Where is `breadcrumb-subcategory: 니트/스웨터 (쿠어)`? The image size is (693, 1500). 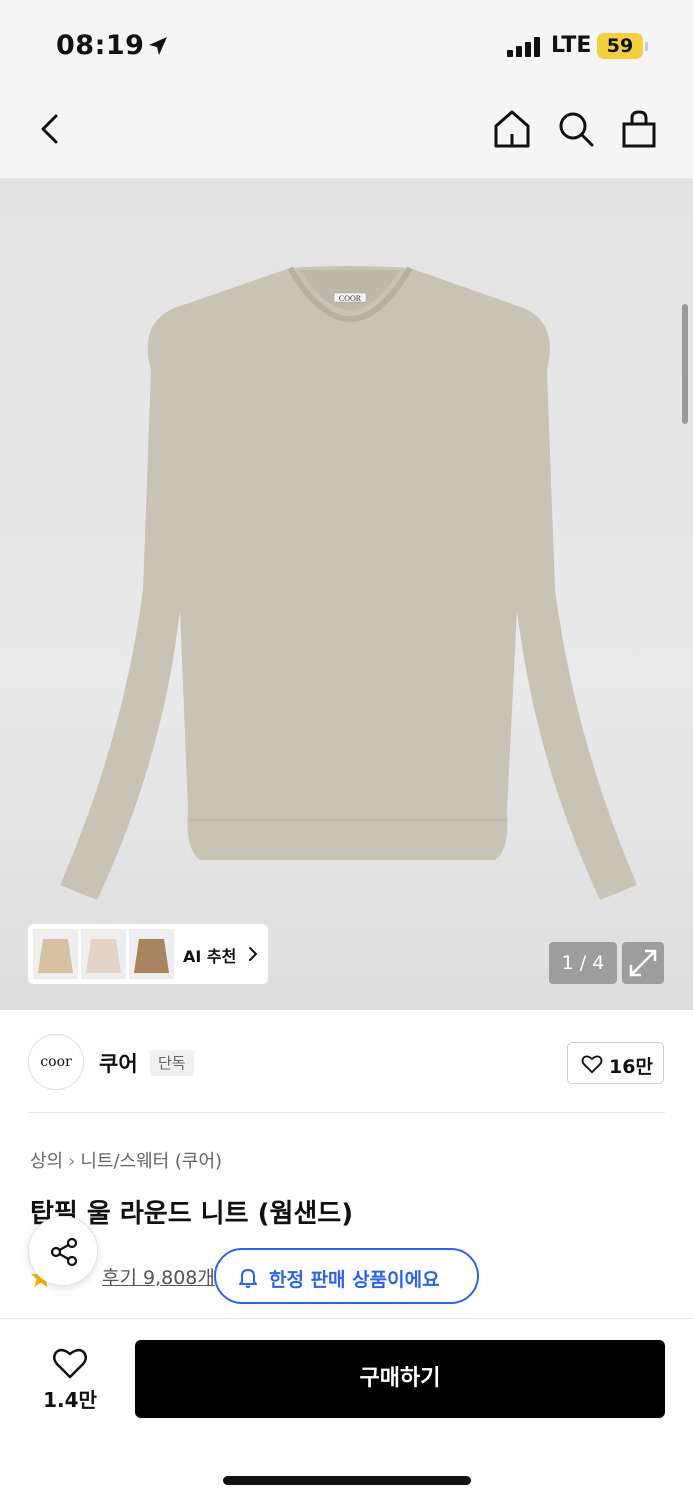 breadcrumb-subcategory: 니트/스웨터 (쿠어) is located at coordinates (151, 1161).